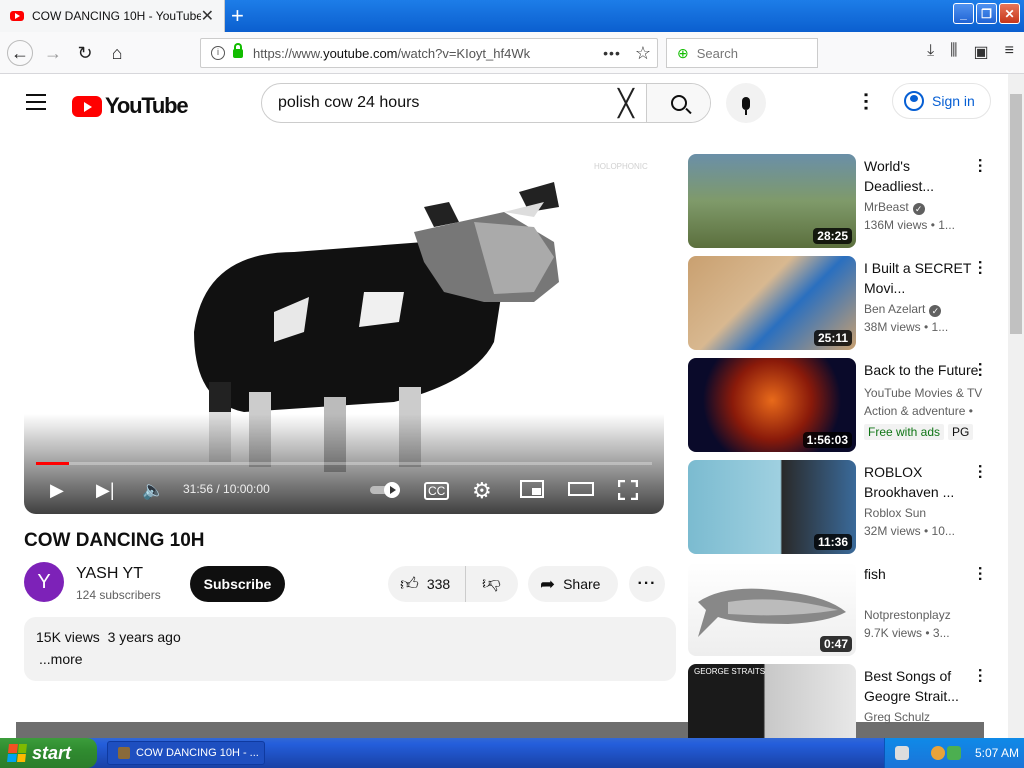  What do you see at coordinates (130, 106) in the screenshot?
I see `youtube-logo: YouTube` at bounding box center [130, 106].